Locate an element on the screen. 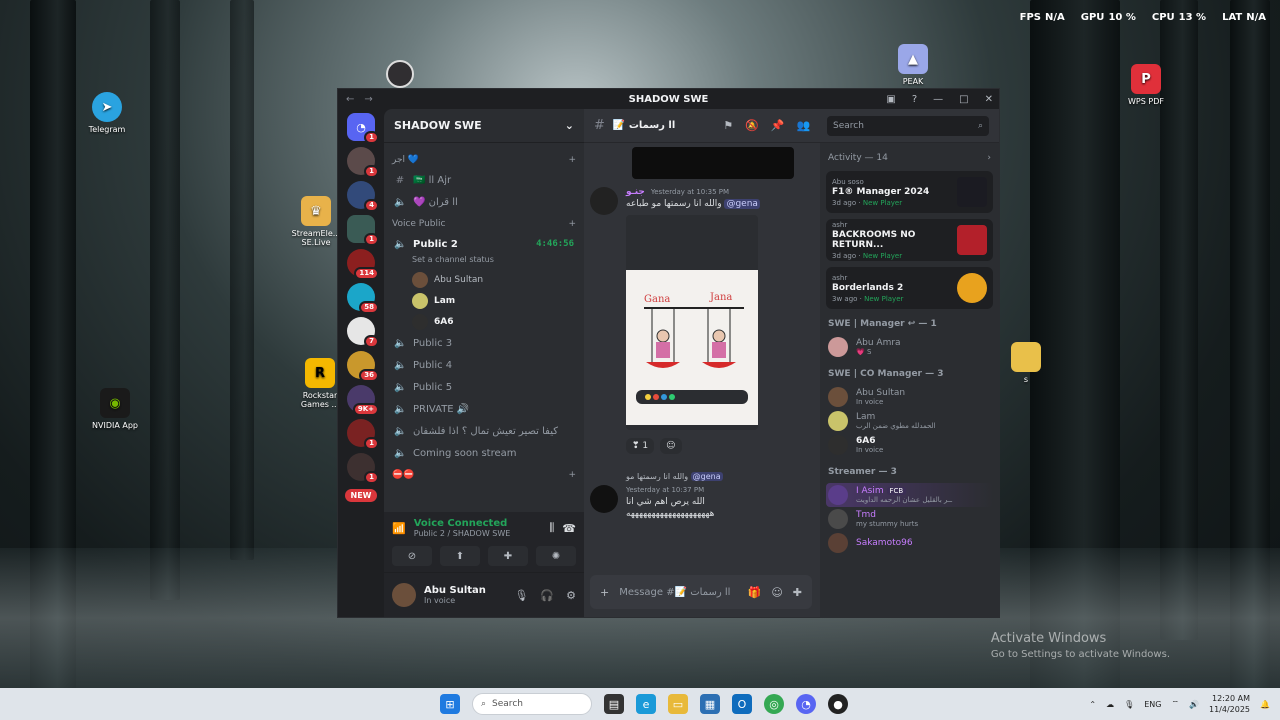 The image size is (1280, 720). server-icon: 114 is located at coordinates (363, 264).